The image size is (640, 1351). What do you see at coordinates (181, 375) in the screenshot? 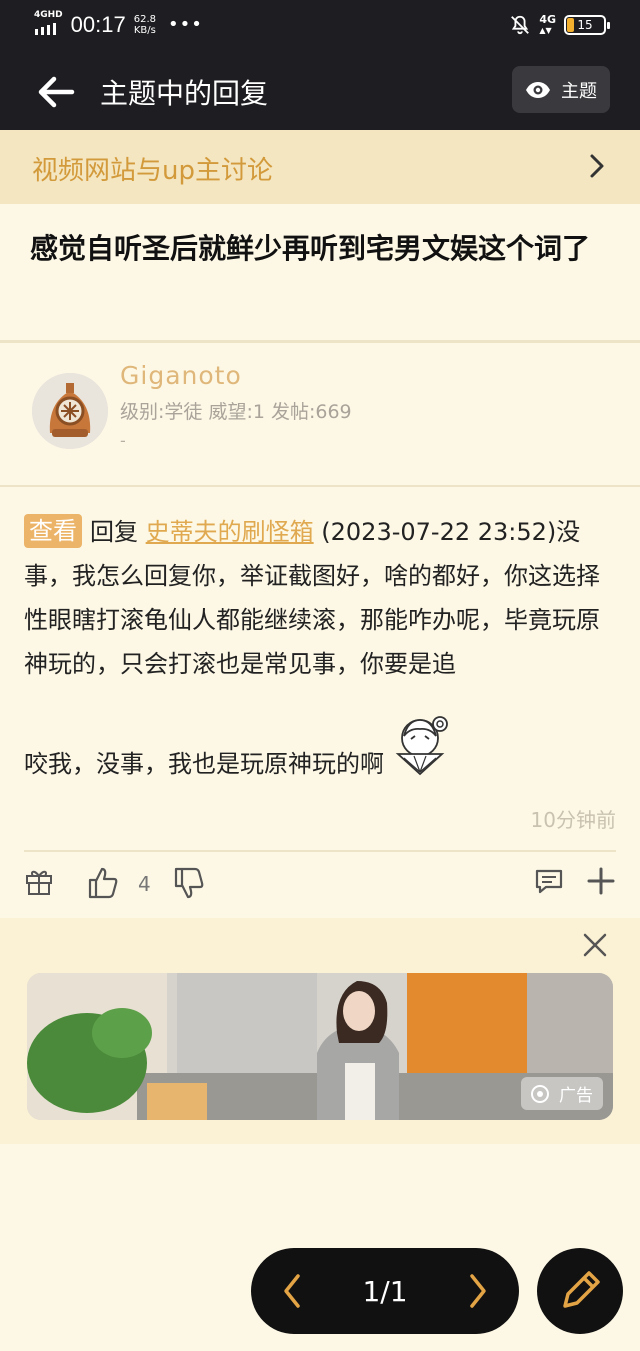
I see `username: Giganoto` at bounding box center [181, 375].